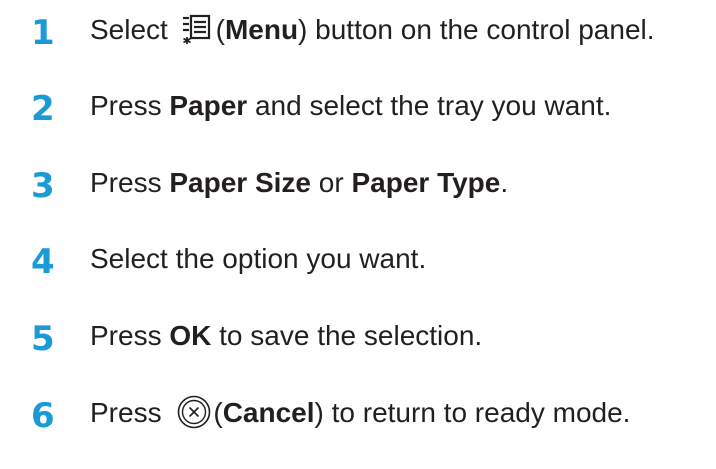  What do you see at coordinates (43, 416) in the screenshot?
I see `step-number: 6` at bounding box center [43, 416].